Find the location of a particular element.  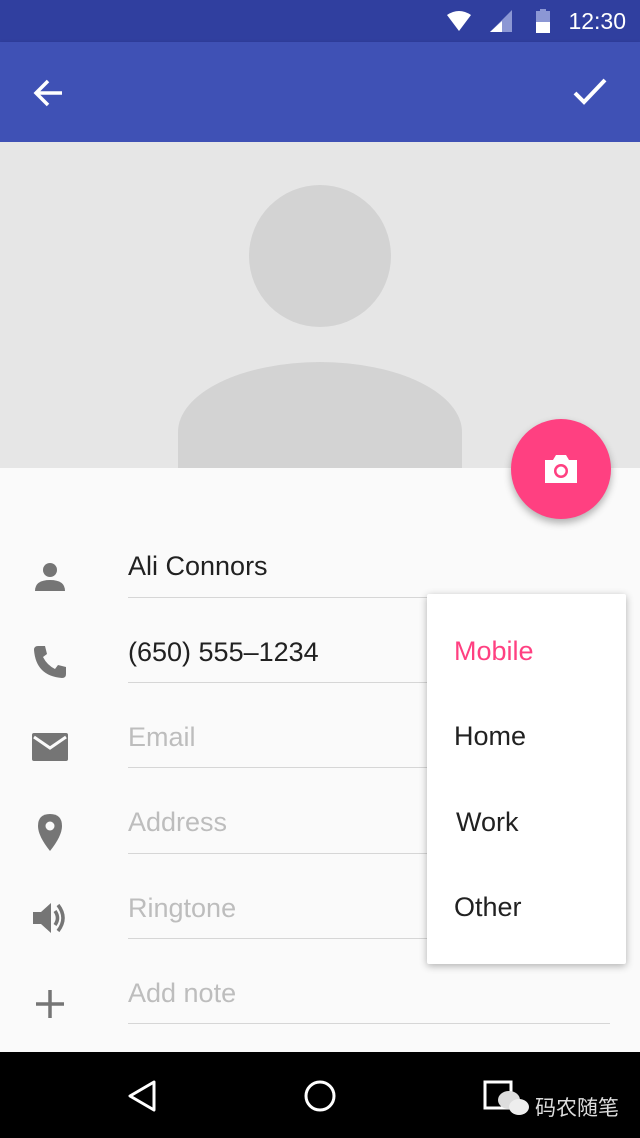

camera-icon is located at coordinates (561, 469).